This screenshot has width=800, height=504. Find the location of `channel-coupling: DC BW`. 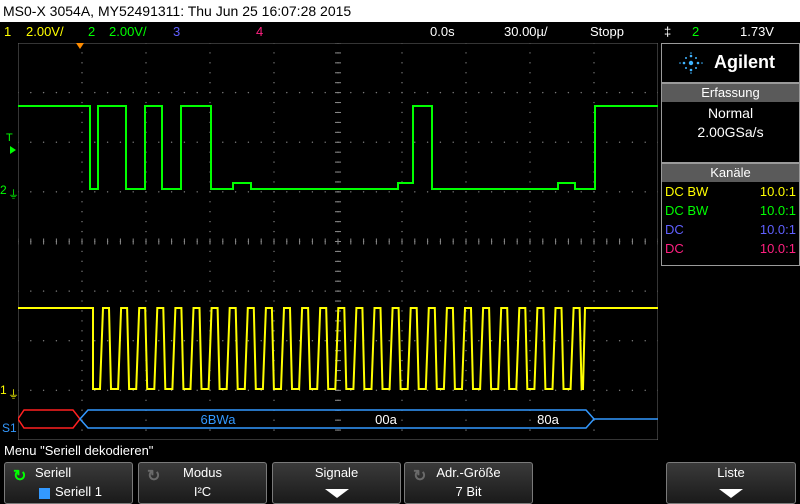

channel-coupling: DC BW is located at coordinates (687, 210).